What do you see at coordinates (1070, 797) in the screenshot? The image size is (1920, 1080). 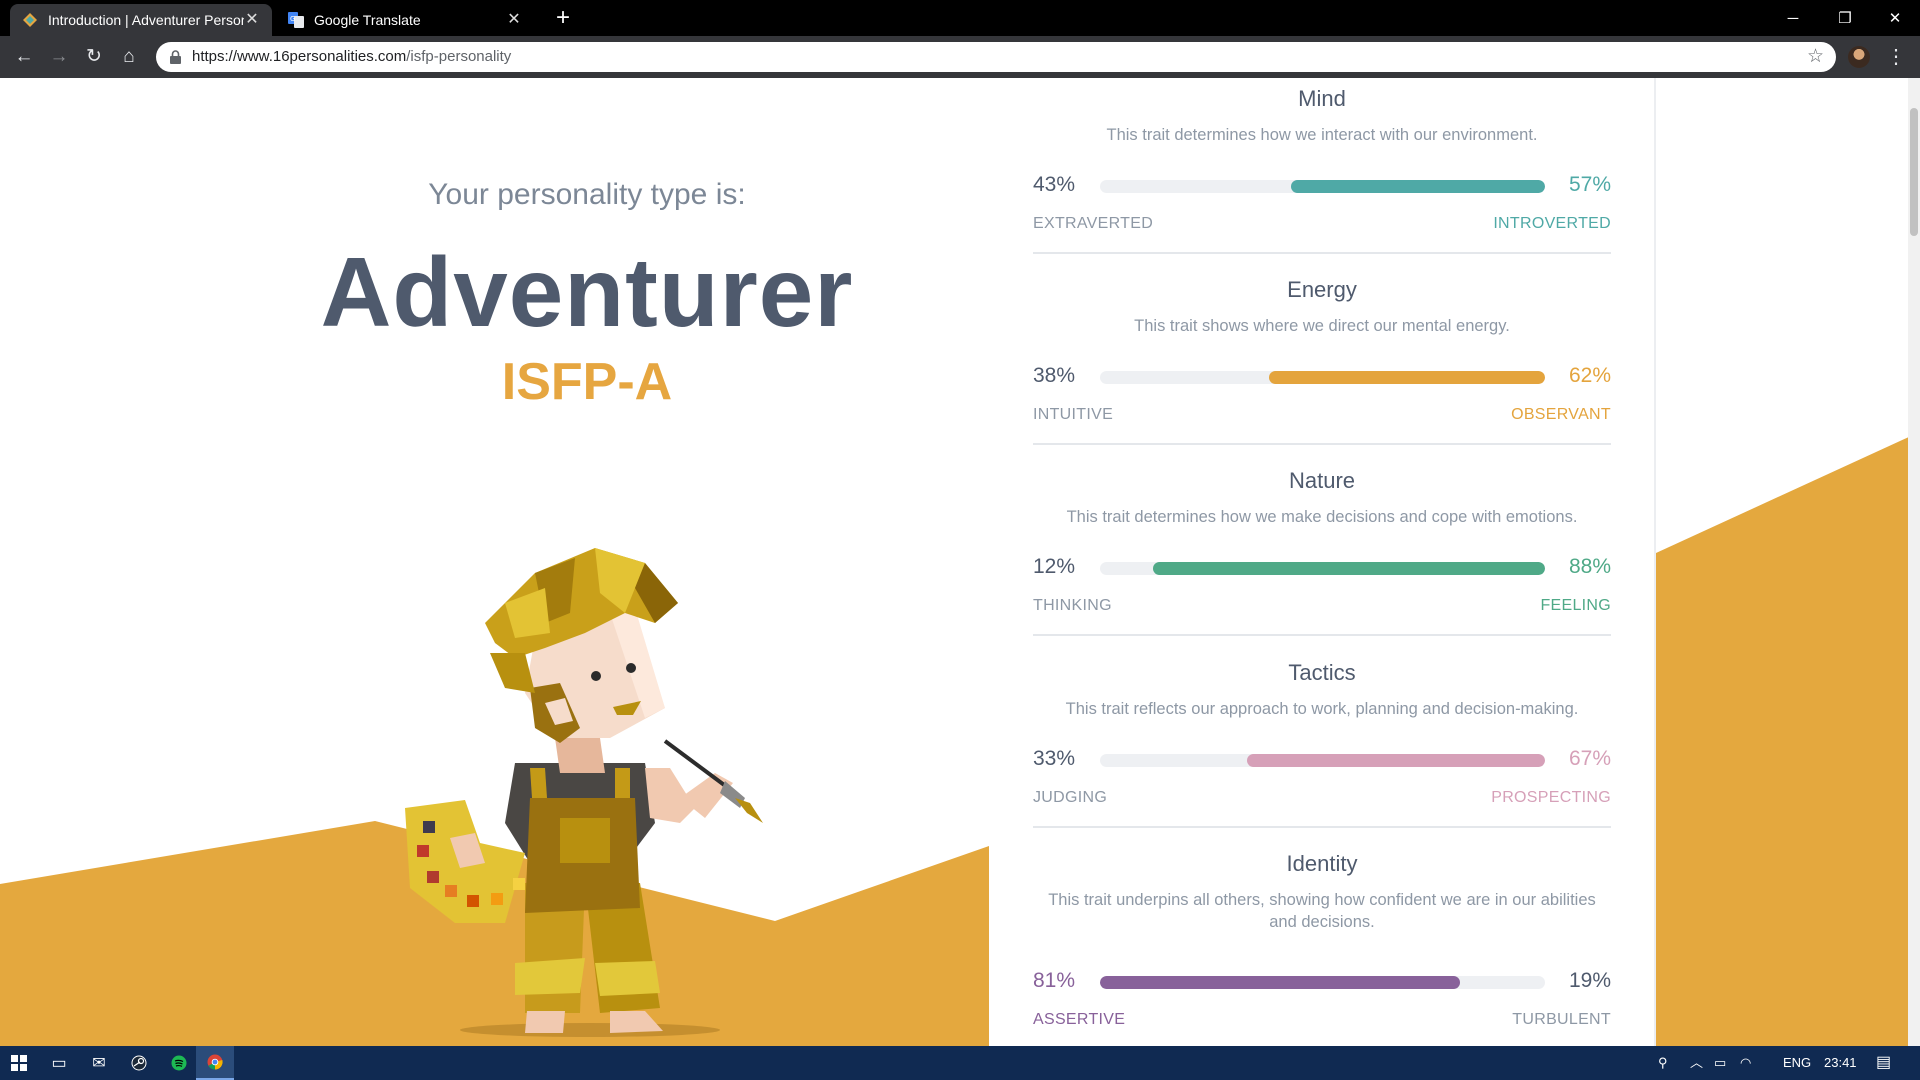 I see `trait-left-label: JUDGING` at bounding box center [1070, 797].